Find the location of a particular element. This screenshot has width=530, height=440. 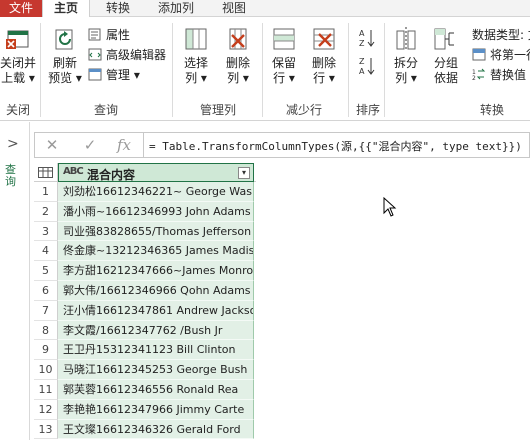

remove-rows-label-1: 删除 is located at coordinates (323, 63).